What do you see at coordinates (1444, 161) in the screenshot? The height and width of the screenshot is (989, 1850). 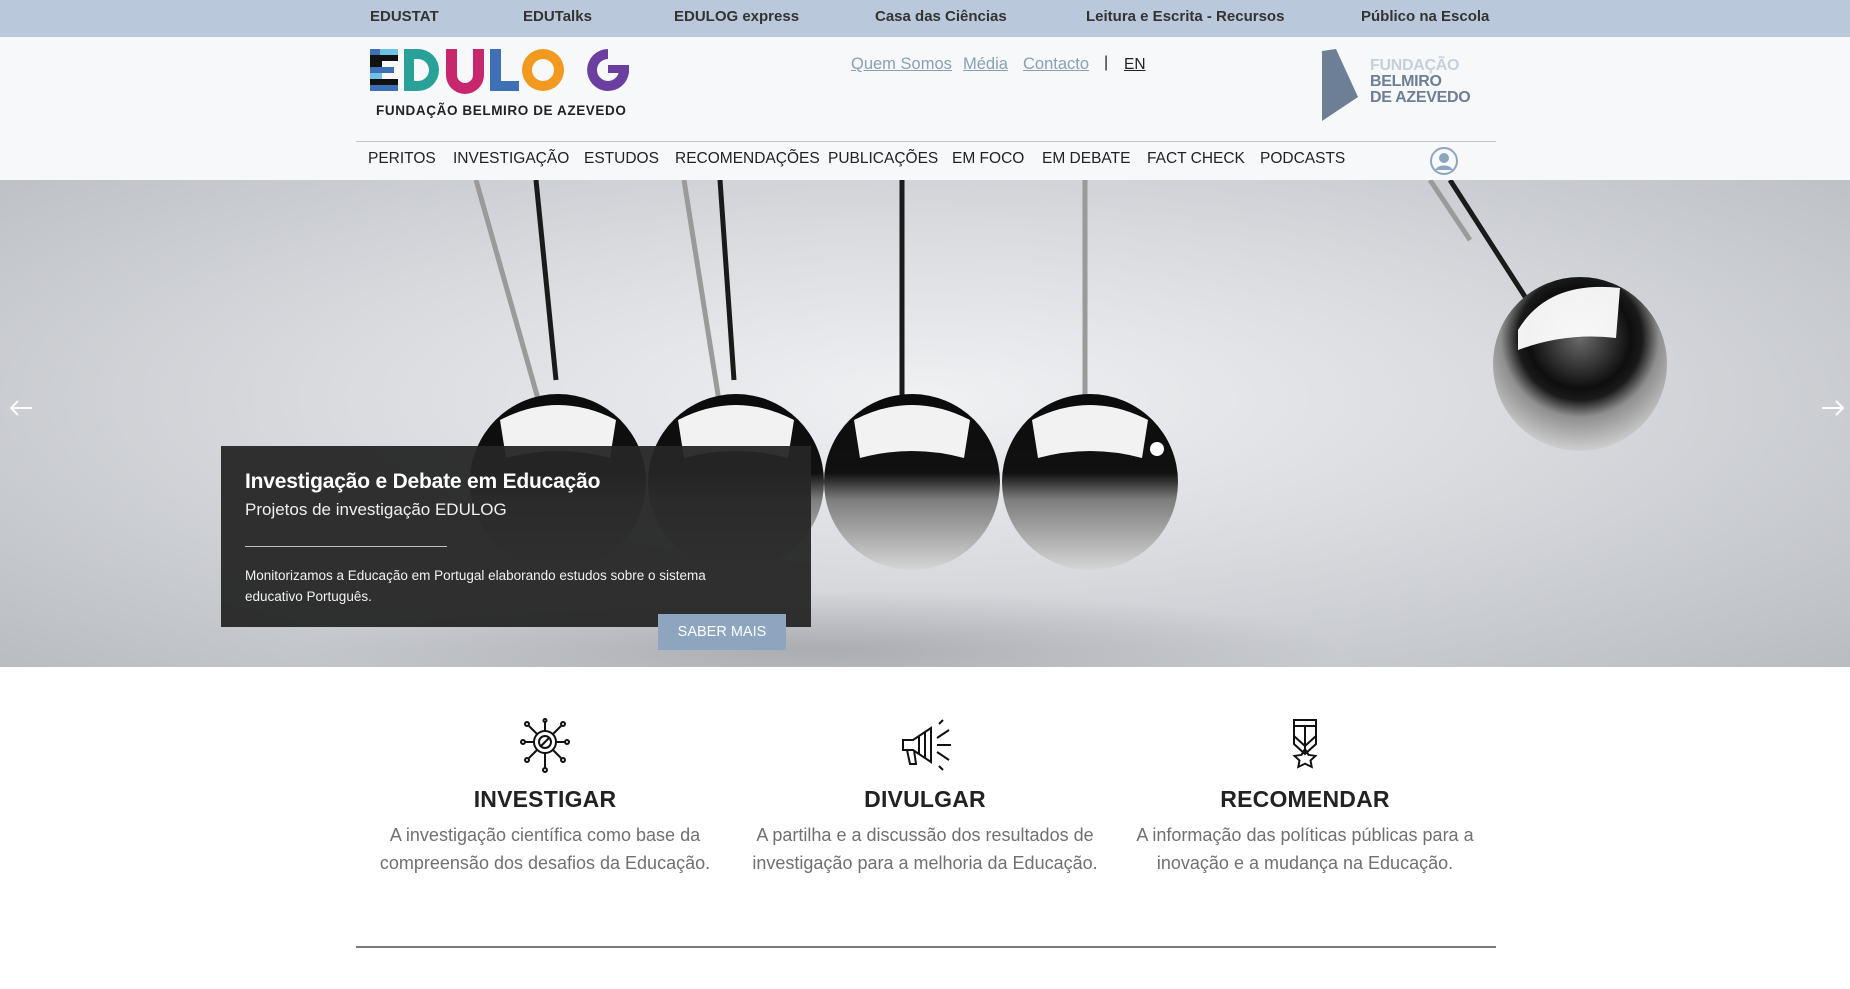 I see `user-circle-icon` at bounding box center [1444, 161].